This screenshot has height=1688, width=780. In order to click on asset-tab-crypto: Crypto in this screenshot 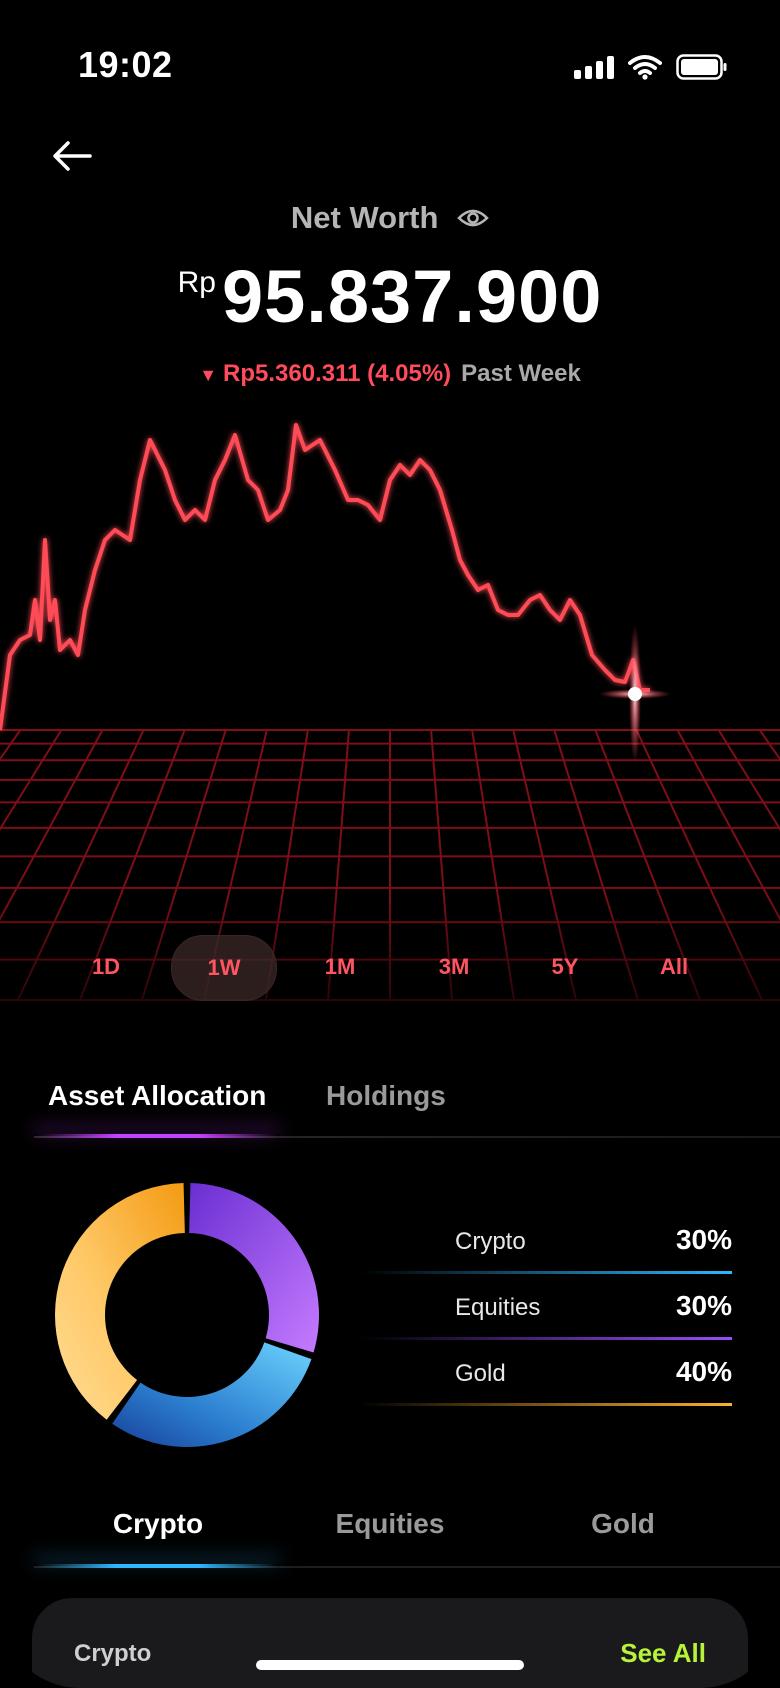, I will do `click(158, 1524)`.